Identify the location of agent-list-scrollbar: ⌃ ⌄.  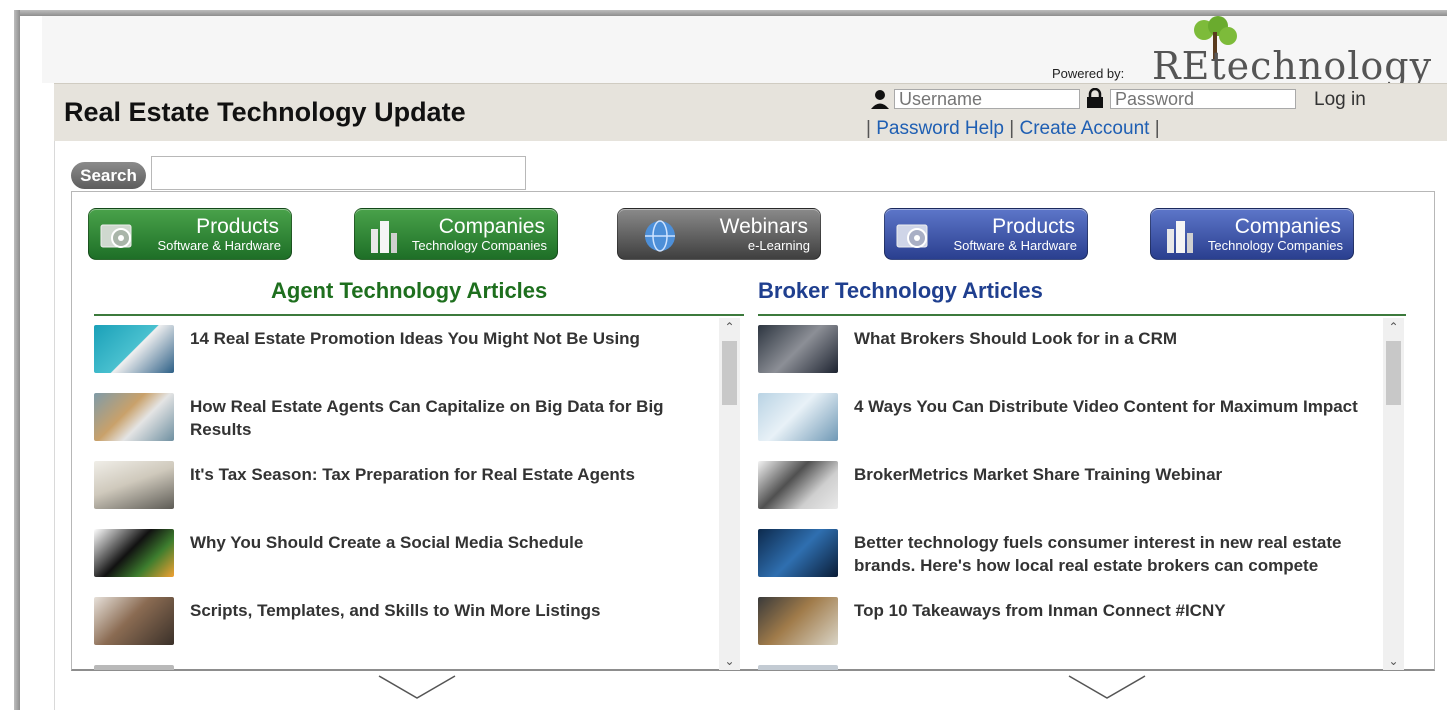
(729, 494).